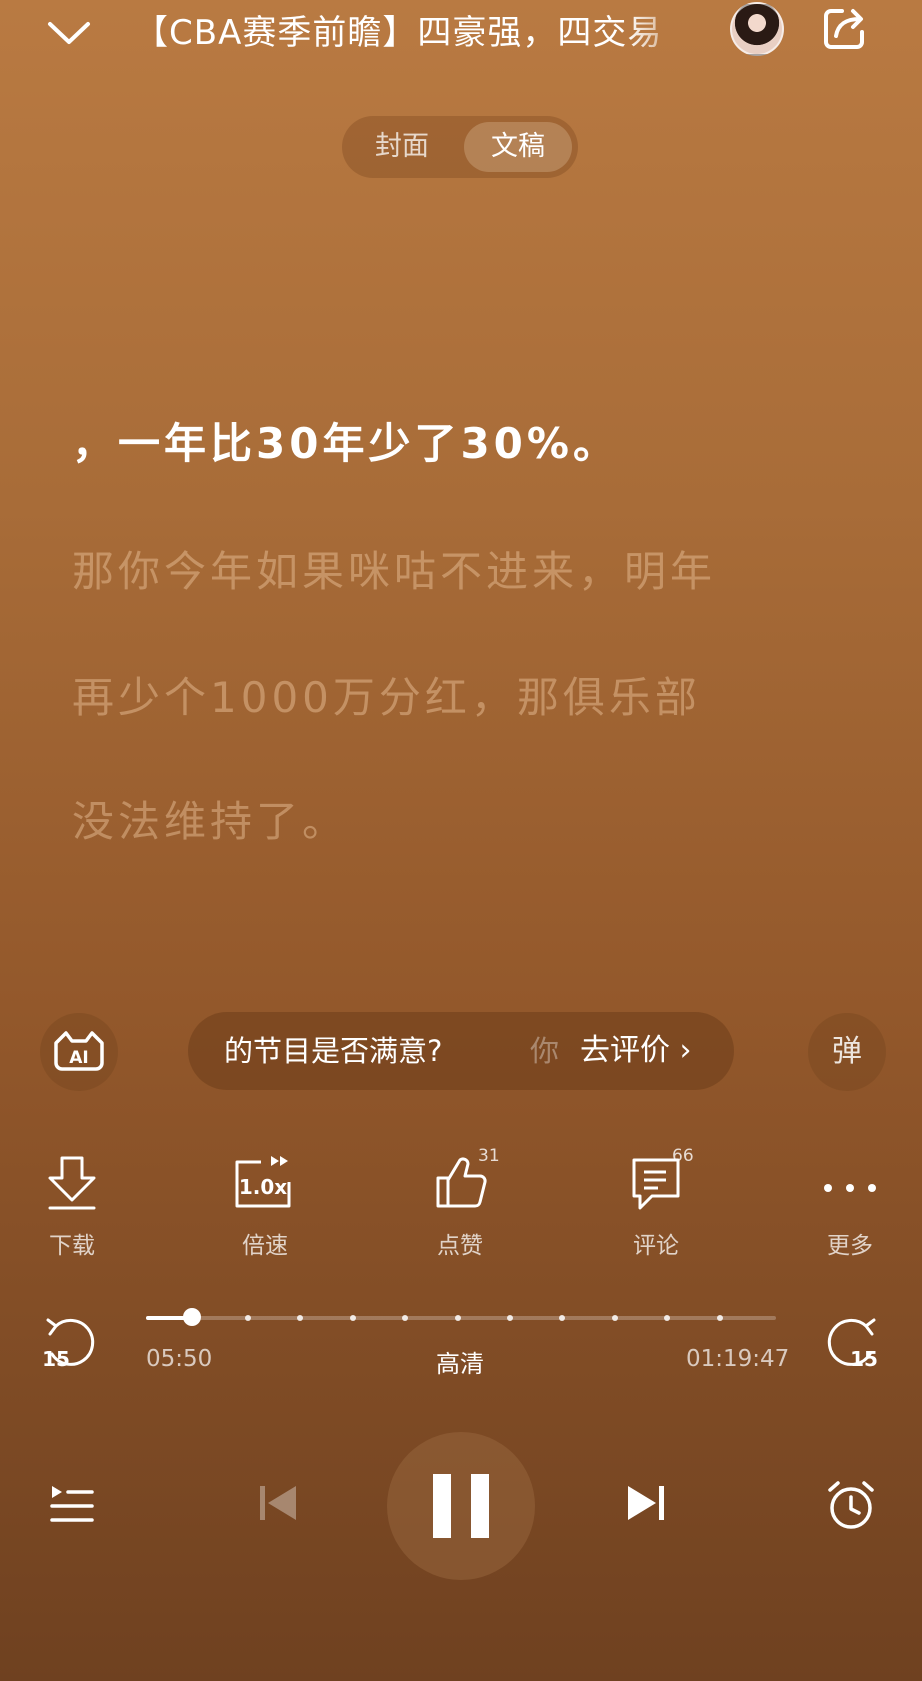 Image resolution: width=922 pixels, height=1681 pixels. I want to click on more-icon, so click(850, 1188).